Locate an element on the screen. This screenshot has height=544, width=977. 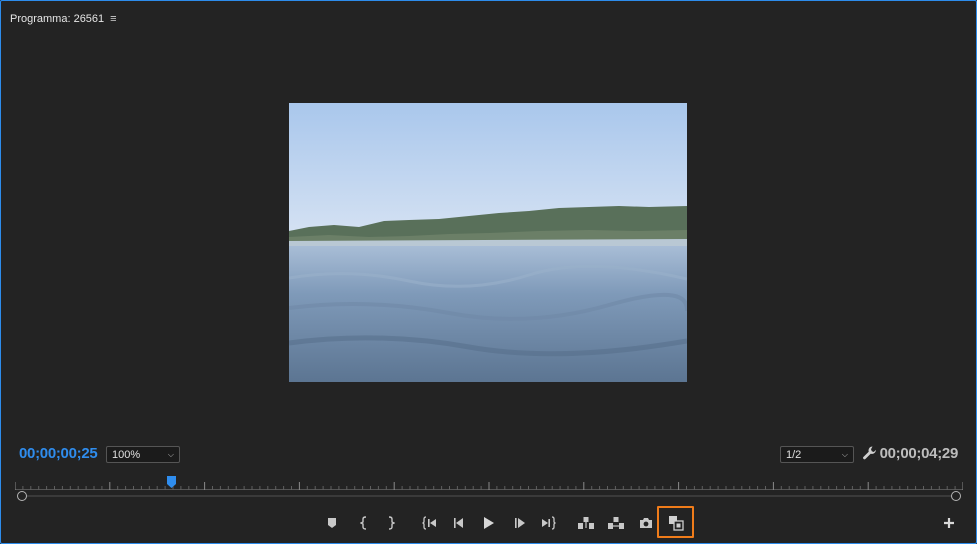
step-forward-icon is located at coordinates (520, 523).